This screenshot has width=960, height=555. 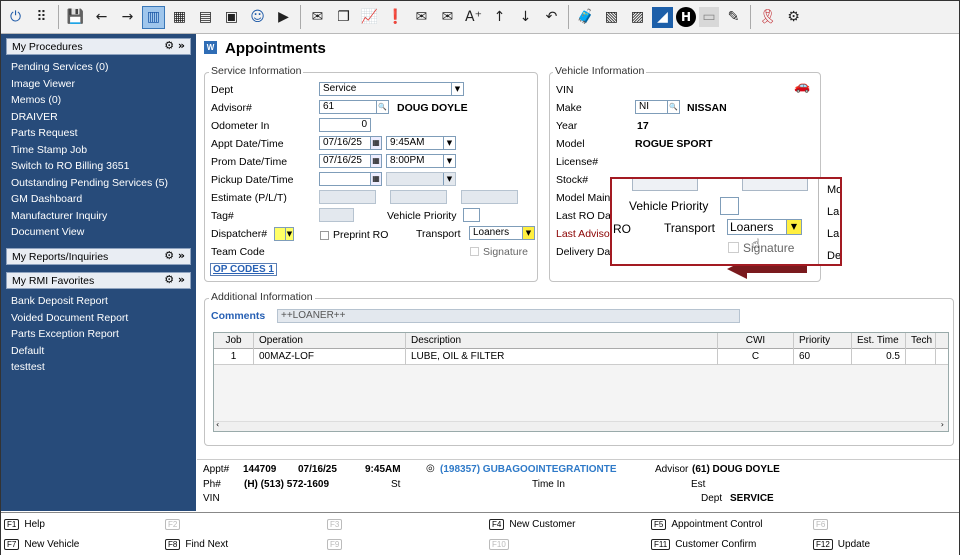 What do you see at coordinates (89, 117) in the screenshot?
I see `sidebar-item: DRAIVER` at bounding box center [89, 117].